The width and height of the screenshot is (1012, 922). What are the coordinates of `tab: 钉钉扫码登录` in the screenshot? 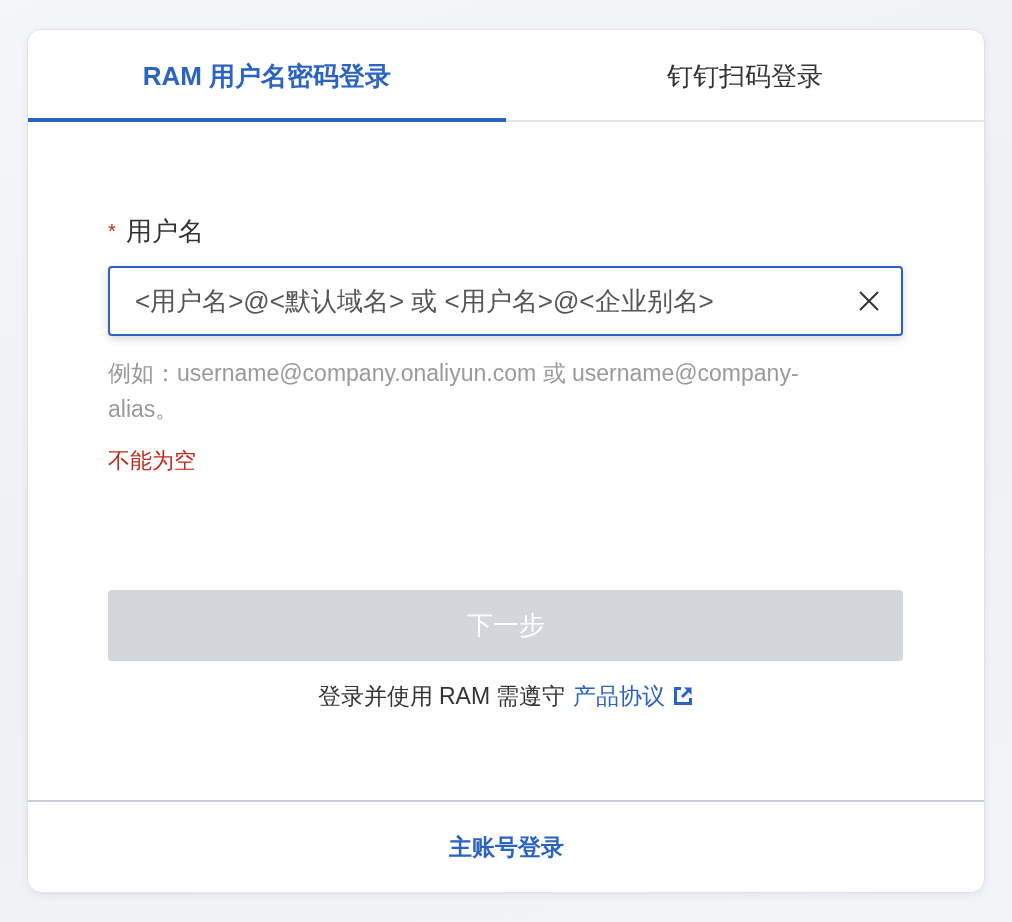 It's located at (745, 76).